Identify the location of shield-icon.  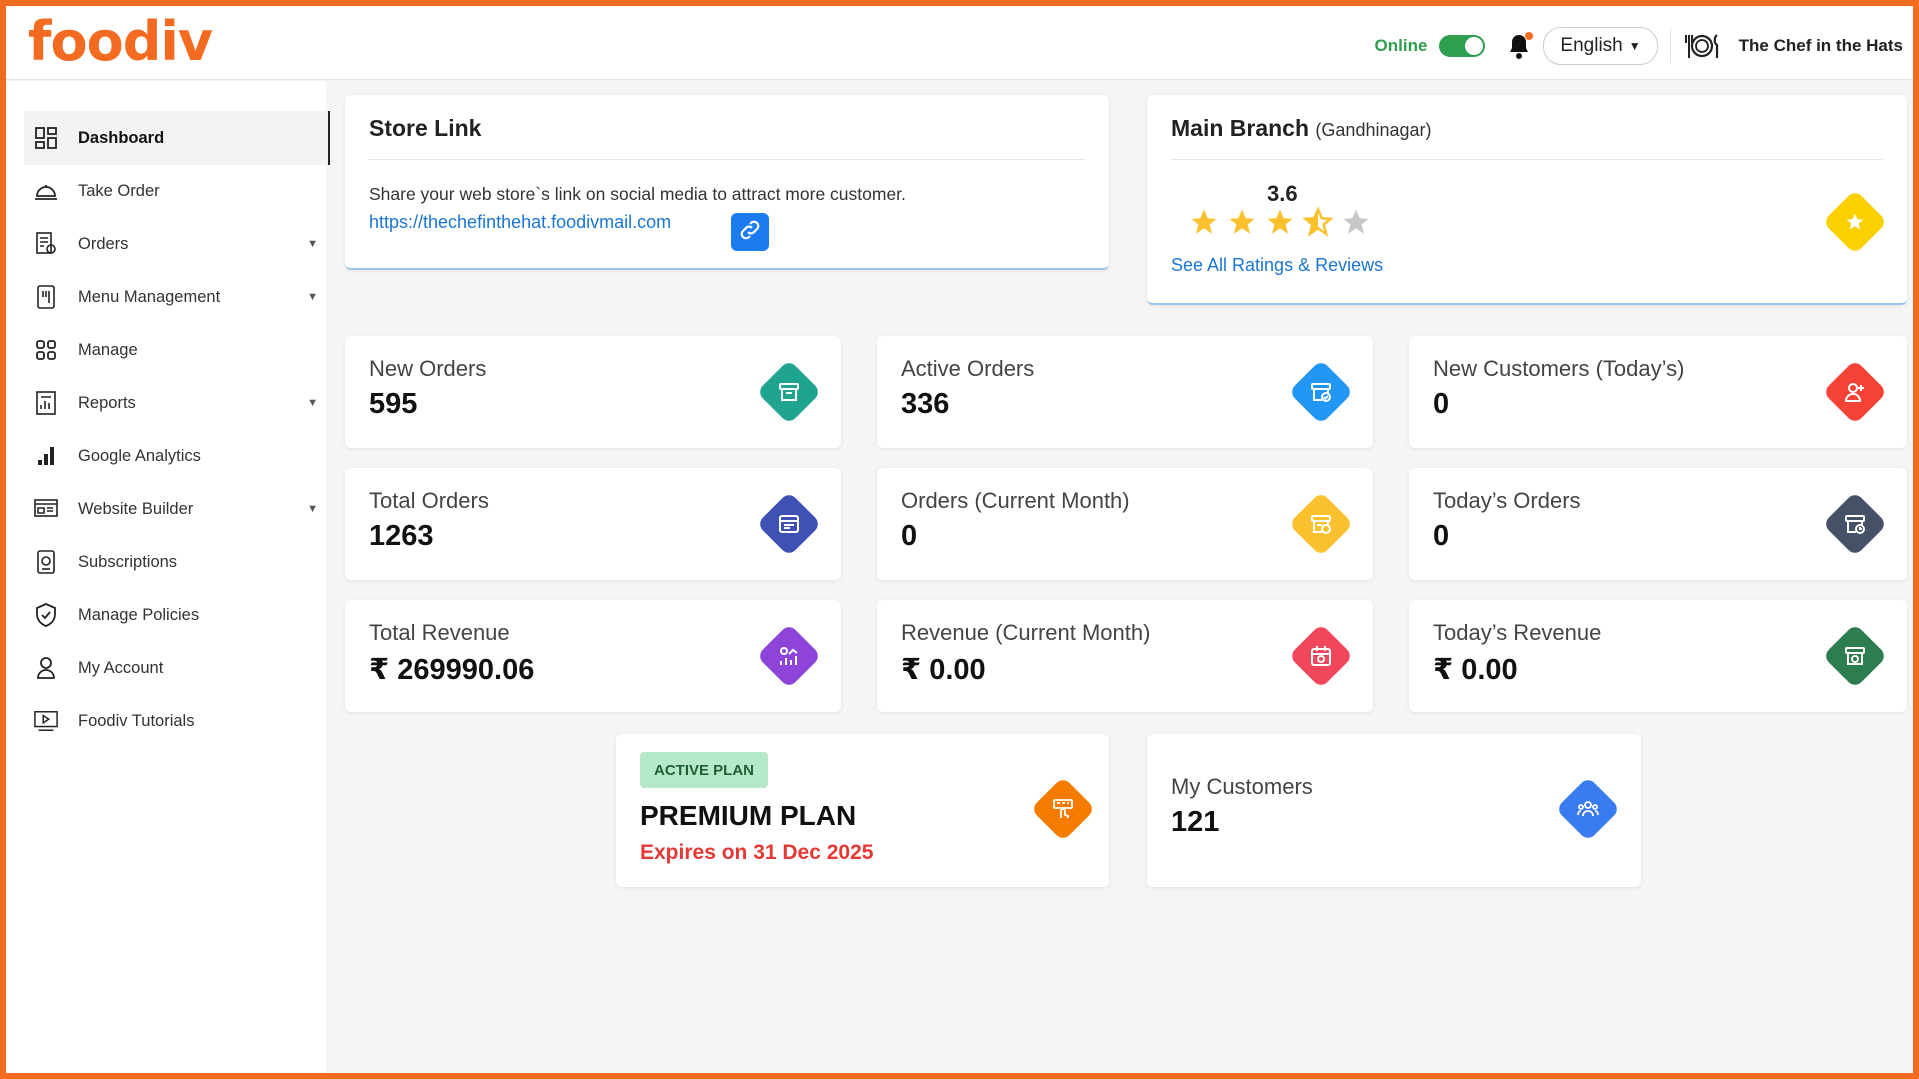
(46, 615).